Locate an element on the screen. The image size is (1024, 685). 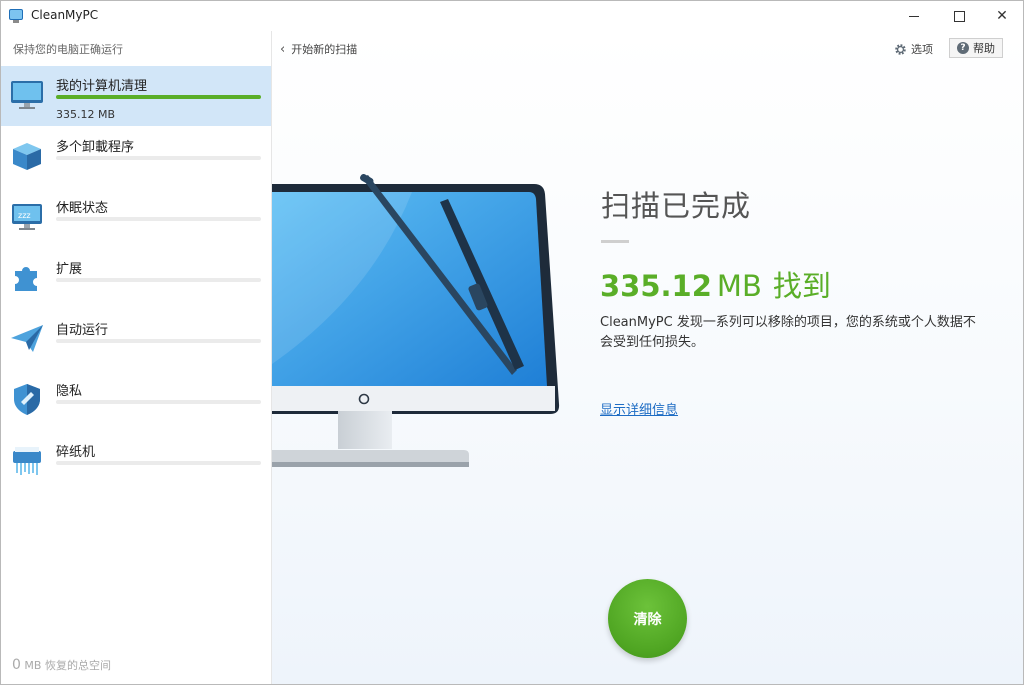
scan-complete-title: 扫描已完成 is located at coordinates (676, 206).